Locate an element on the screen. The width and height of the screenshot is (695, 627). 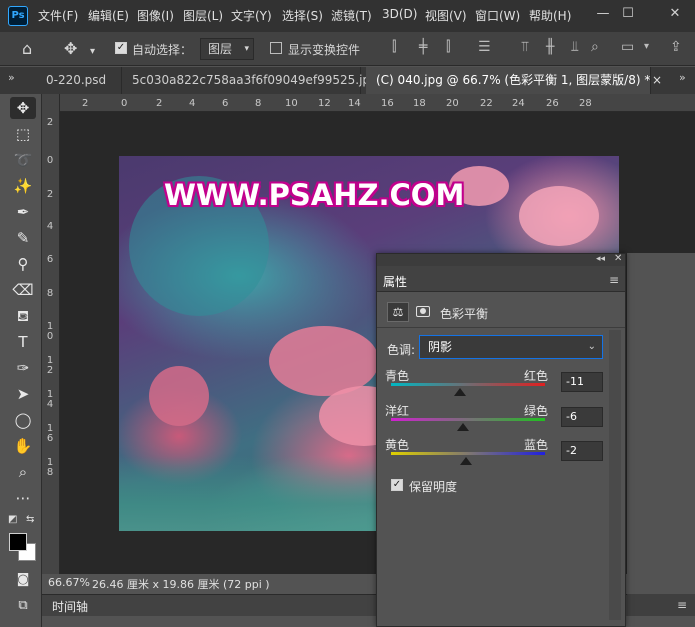
align-left-icon: ⫿ is located at coordinates (399, 47).